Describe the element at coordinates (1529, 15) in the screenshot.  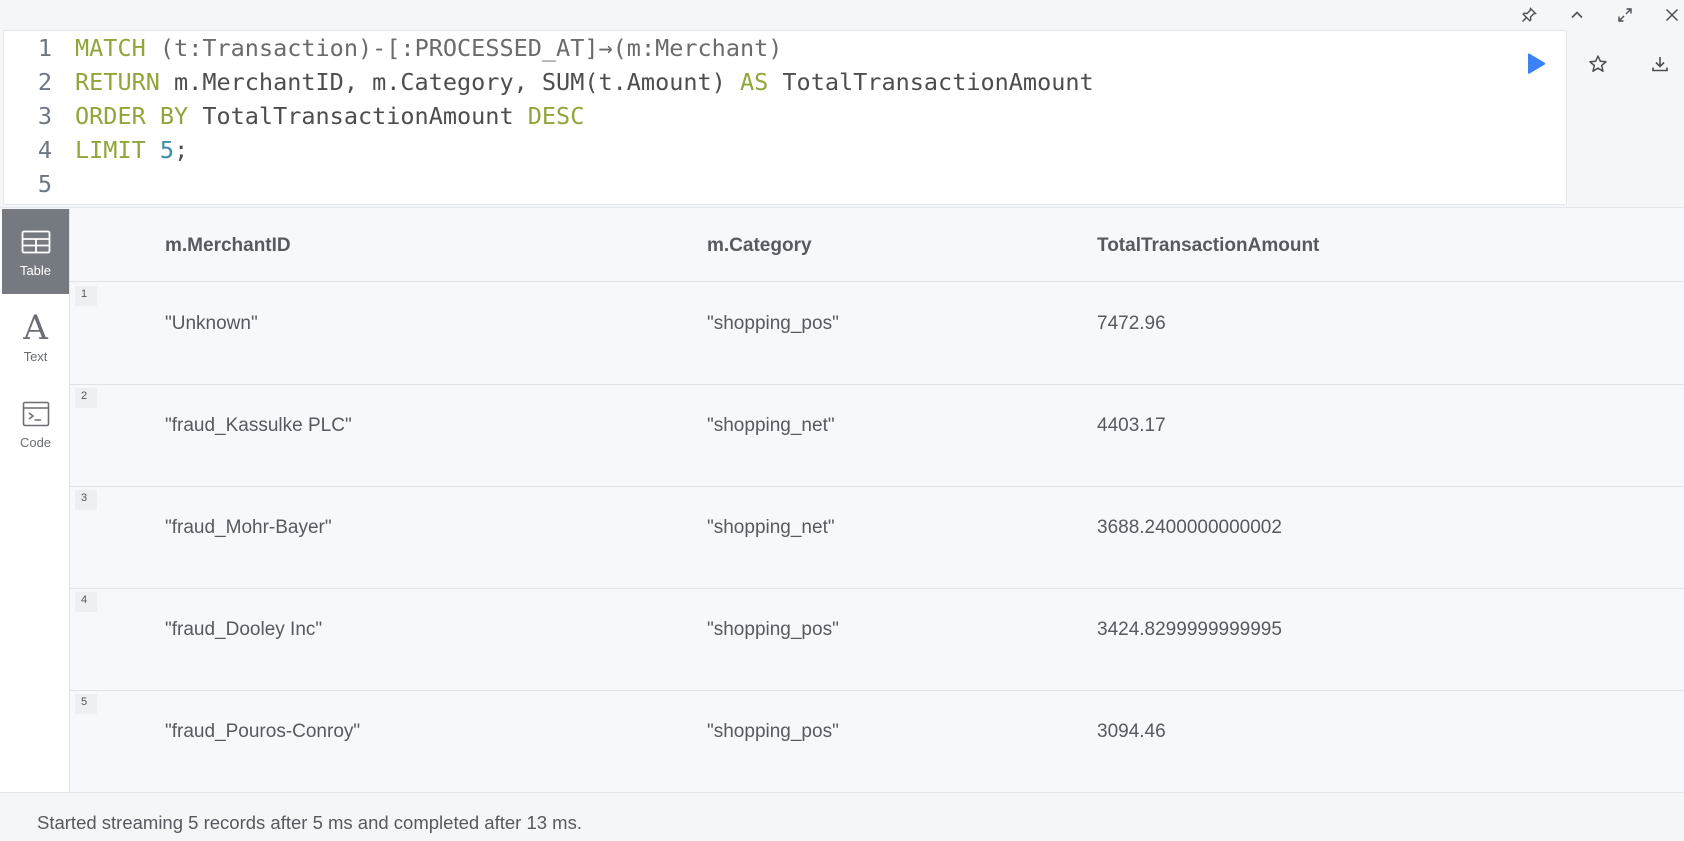
I see `pin-icon` at that location.